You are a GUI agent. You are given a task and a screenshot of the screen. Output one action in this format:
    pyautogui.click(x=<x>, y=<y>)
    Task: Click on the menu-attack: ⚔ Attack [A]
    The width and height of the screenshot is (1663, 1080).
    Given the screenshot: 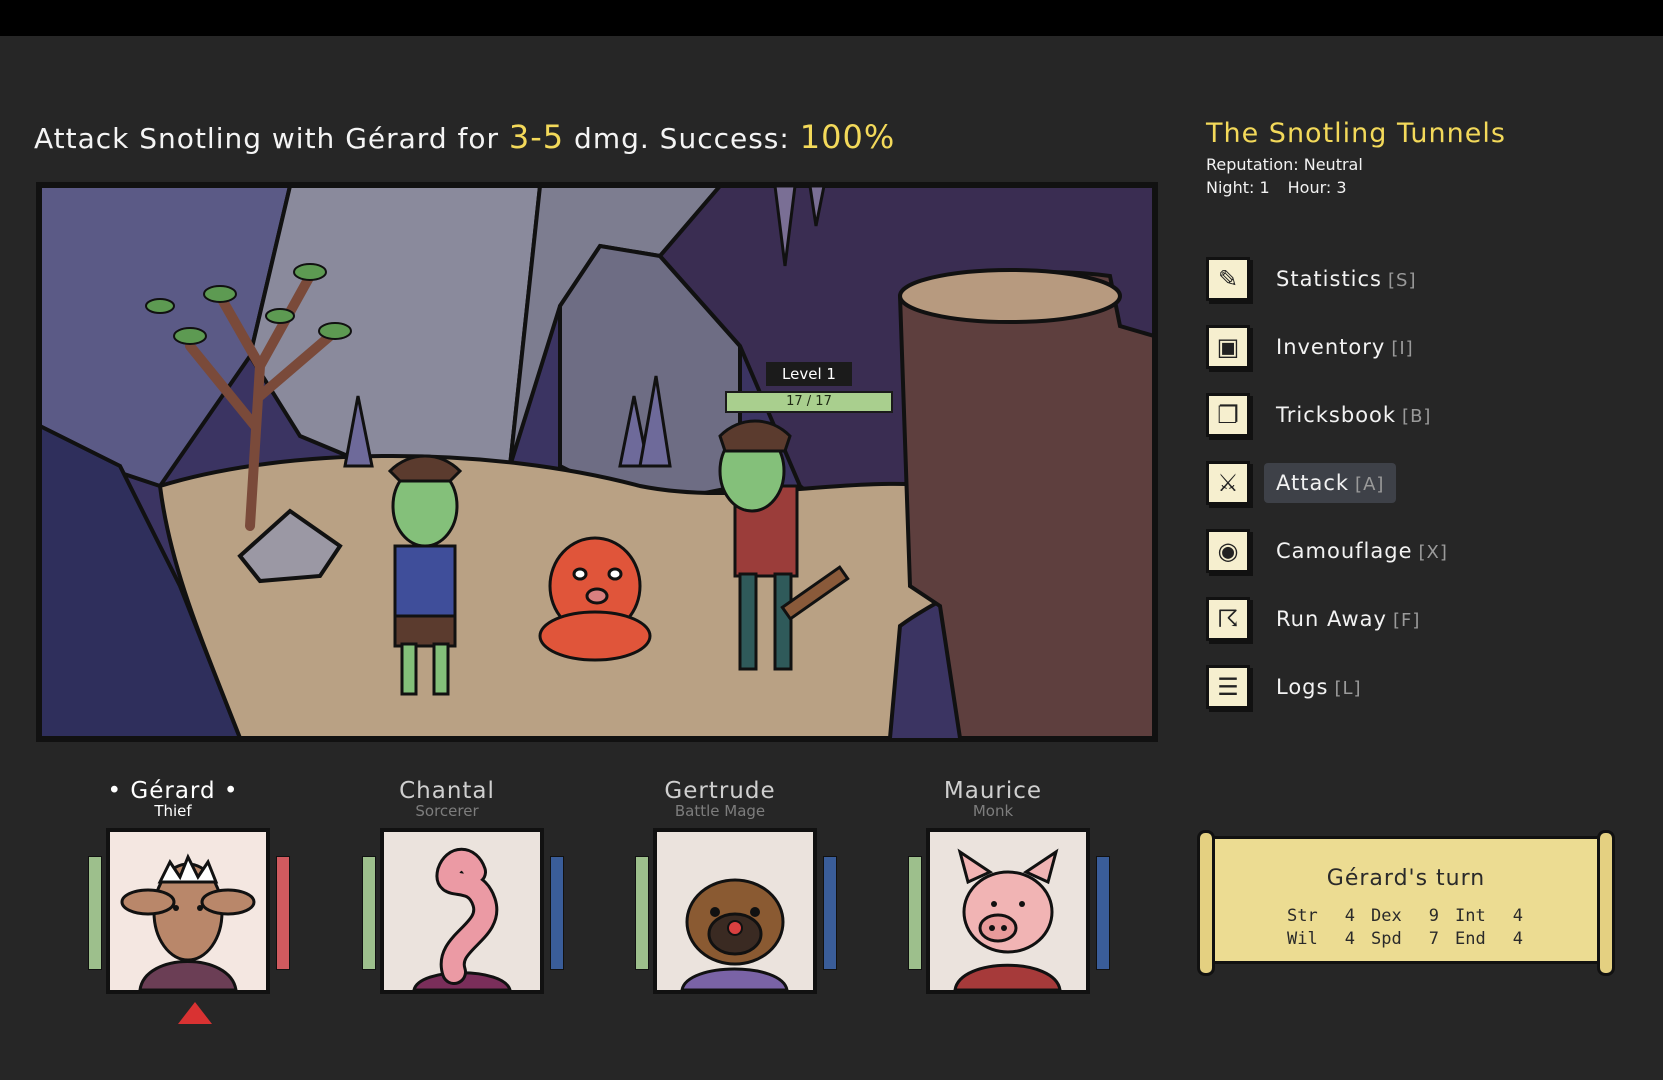 What is the action you would take?
    pyautogui.click(x=1333, y=483)
    